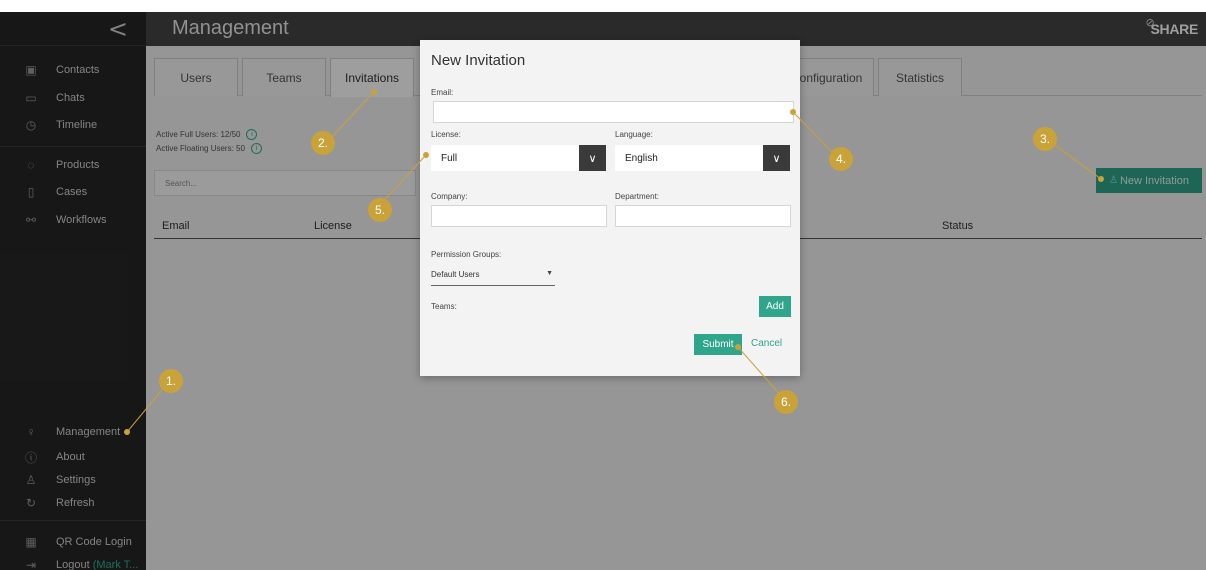 Image resolution: width=1206 pixels, height=570 pixels. I want to click on dialog-title: New Invitation, so click(478, 60).